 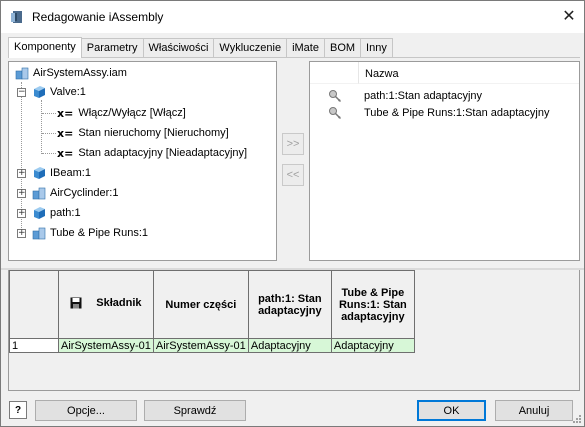 I want to click on list-header-name: Nazwa, so click(x=468, y=73).